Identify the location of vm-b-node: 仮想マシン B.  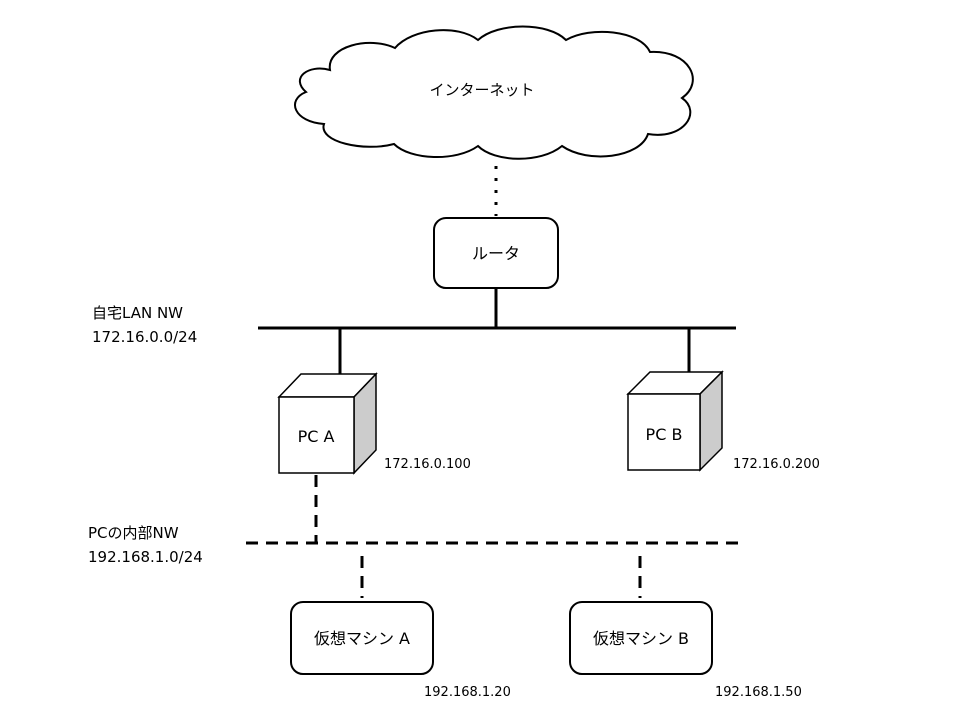
(641, 638).